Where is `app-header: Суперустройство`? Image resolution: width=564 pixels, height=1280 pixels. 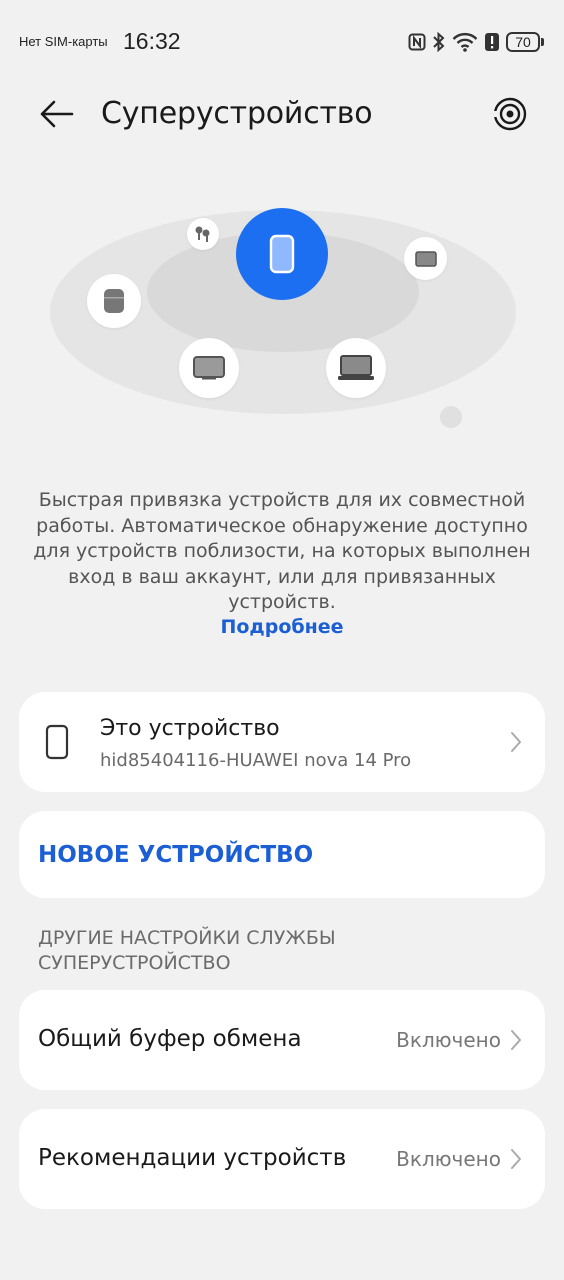 app-header: Суперустройство is located at coordinates (282, 114).